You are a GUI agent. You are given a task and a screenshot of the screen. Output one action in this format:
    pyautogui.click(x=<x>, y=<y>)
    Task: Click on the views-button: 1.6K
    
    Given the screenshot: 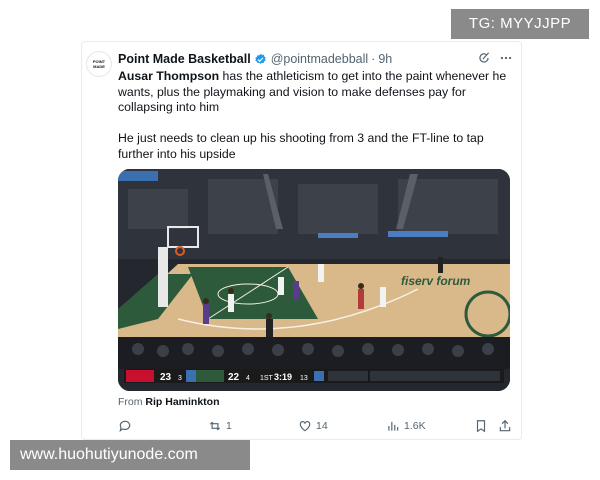 What is the action you would take?
    pyautogui.click(x=406, y=426)
    